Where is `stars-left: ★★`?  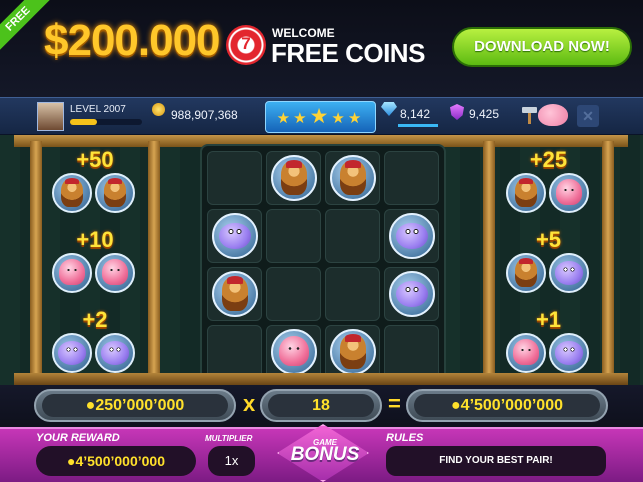
stars-left: ★★ is located at coordinates (293, 118).